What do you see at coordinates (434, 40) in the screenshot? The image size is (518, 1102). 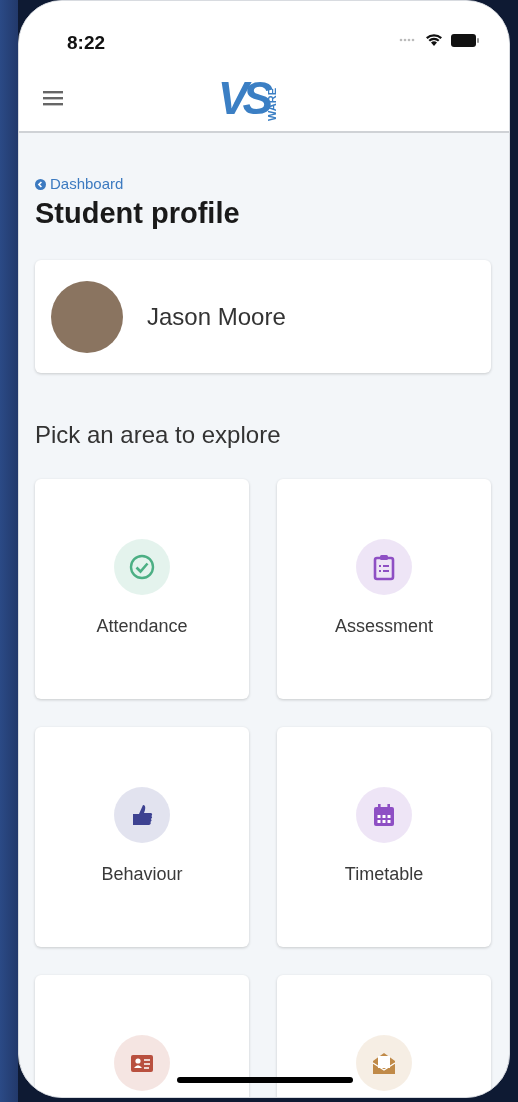 I see `wifi-icon` at bounding box center [434, 40].